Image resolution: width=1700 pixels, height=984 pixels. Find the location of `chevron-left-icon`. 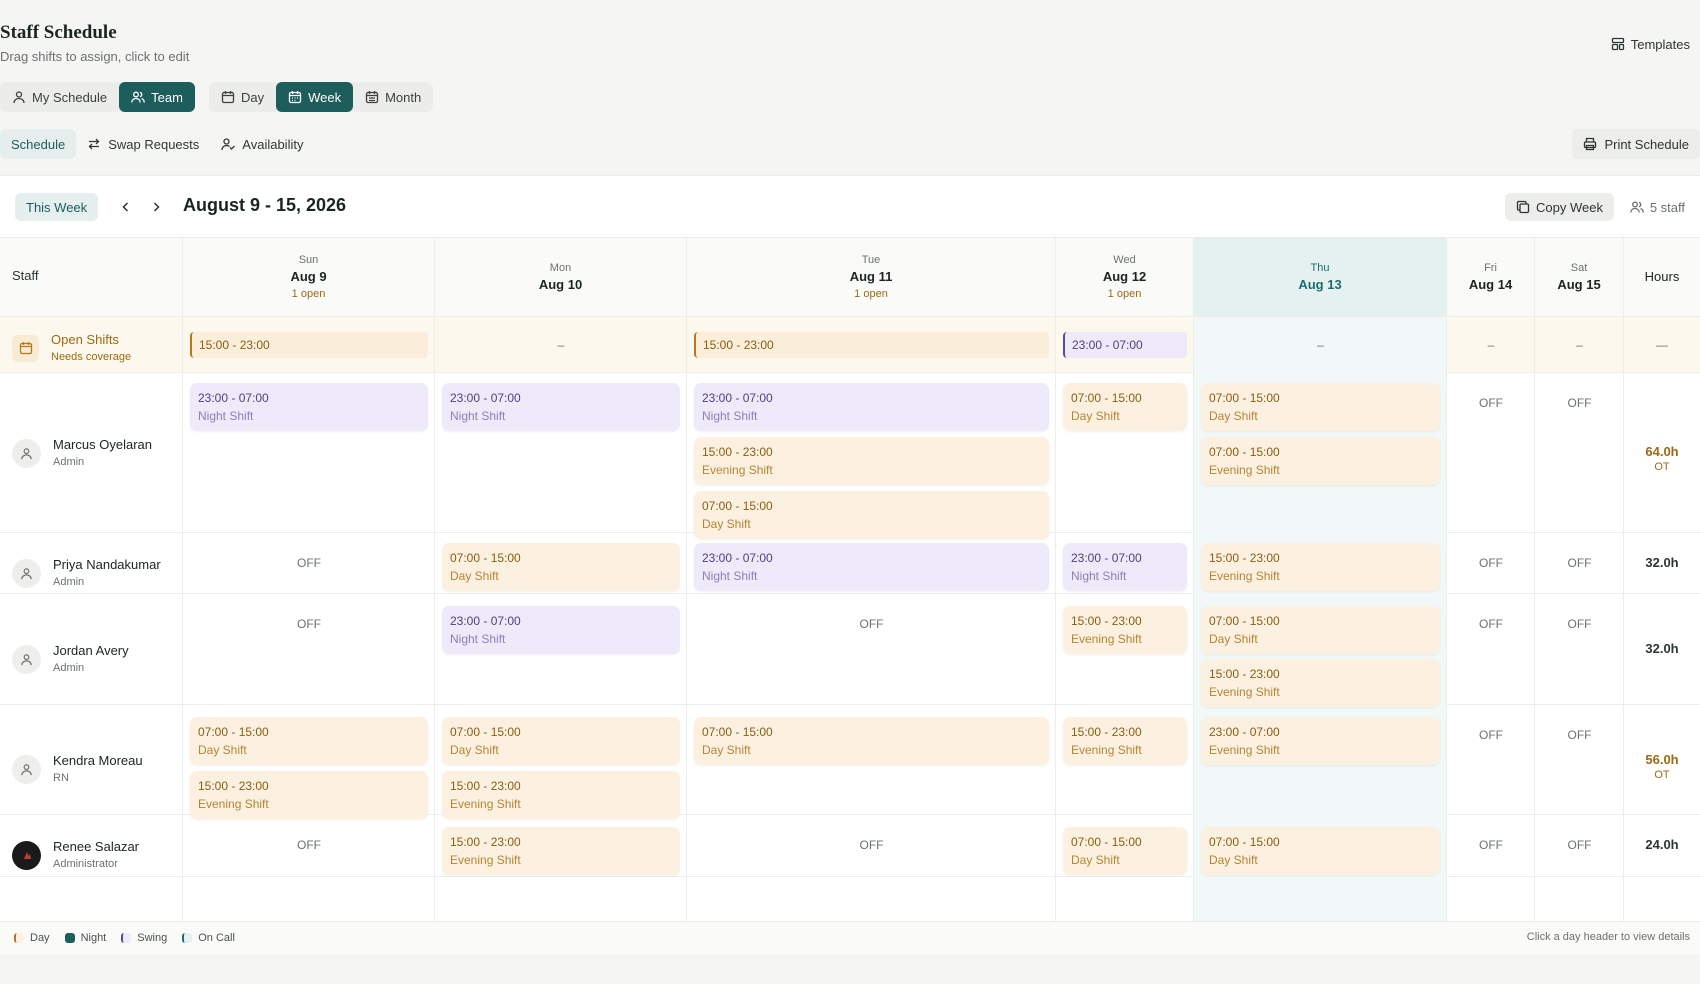

chevron-left-icon is located at coordinates (125, 207).